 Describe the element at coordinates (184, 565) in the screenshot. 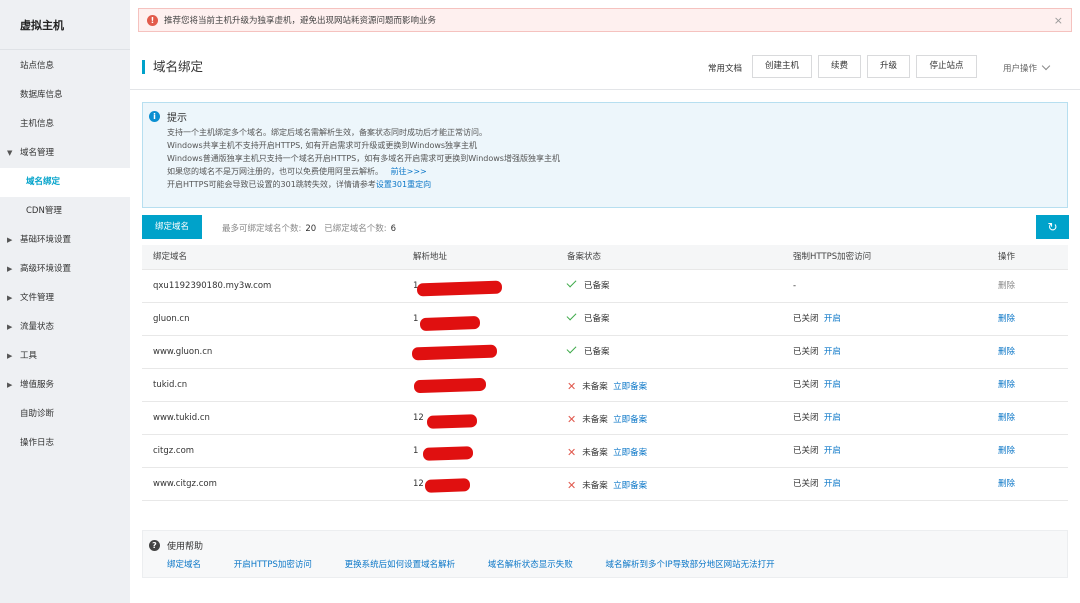

I see `help-link: 绑定域名` at that location.